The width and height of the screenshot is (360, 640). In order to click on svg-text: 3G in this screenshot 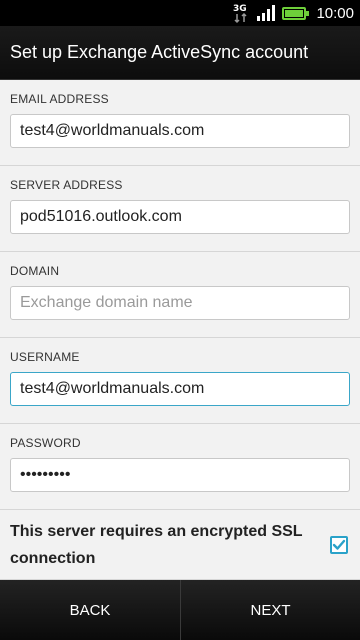, I will do `click(240, 9)`.